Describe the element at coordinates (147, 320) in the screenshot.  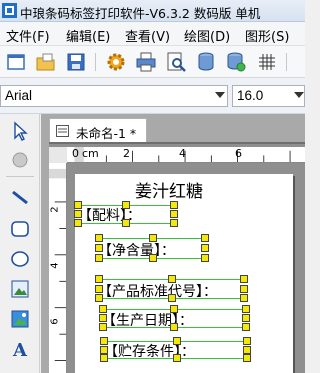
I see `label-field-production-date: 【生产日期】：` at that location.